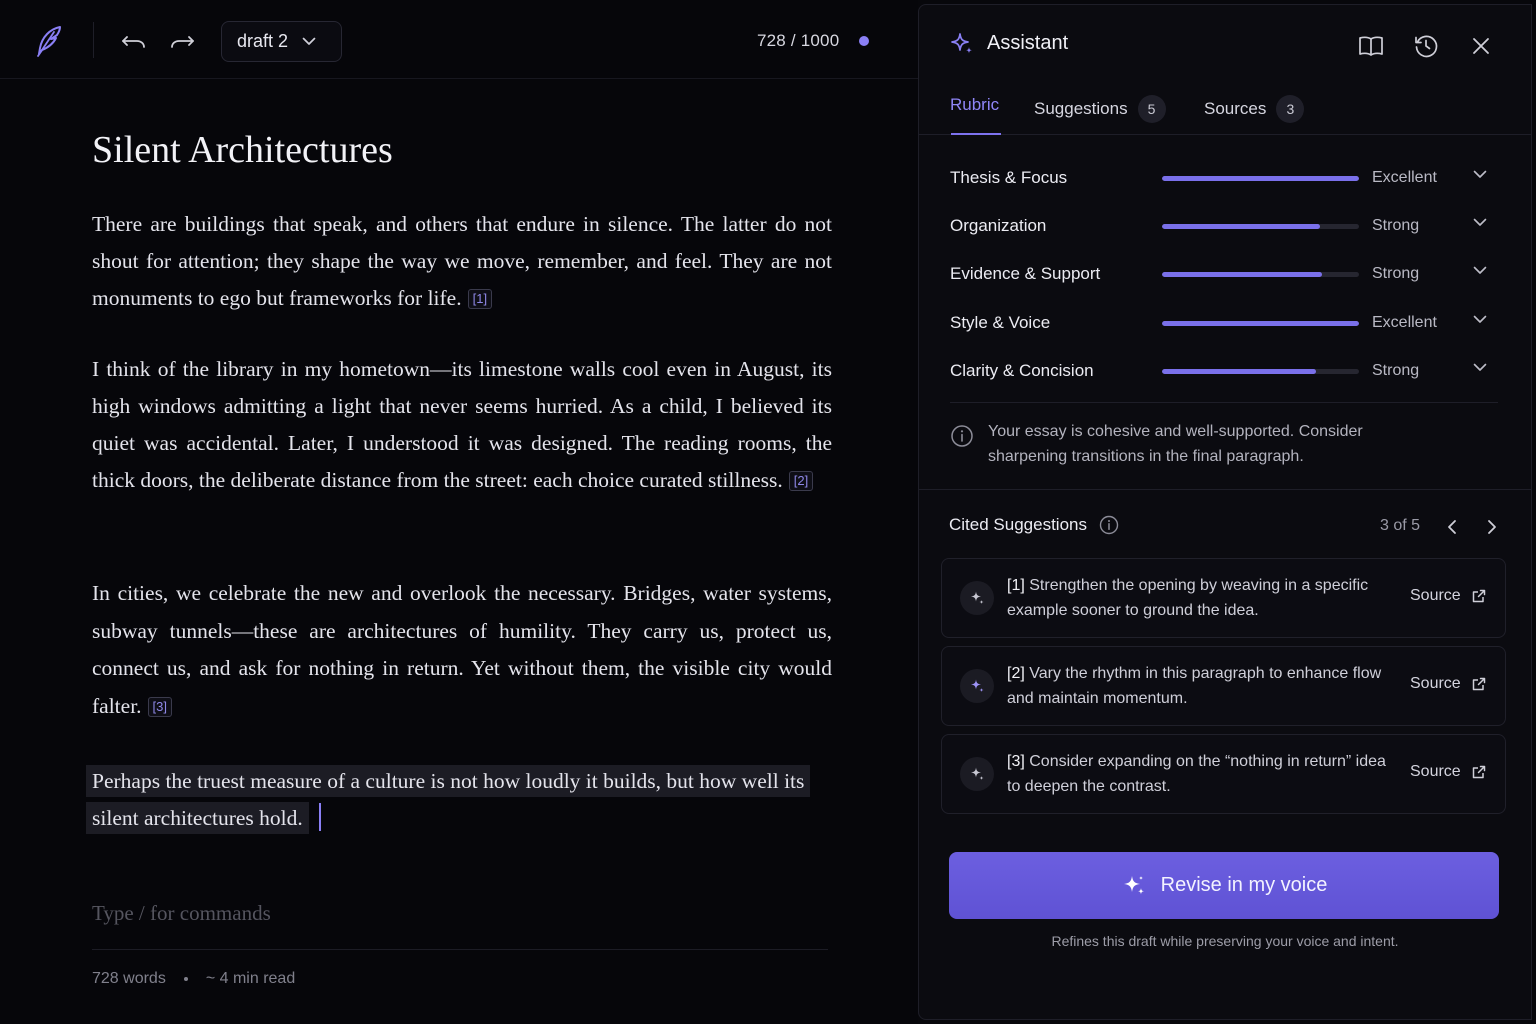 The image size is (1536, 1024). I want to click on rubric-row: Evidence & Support Strong, so click(1225, 274).